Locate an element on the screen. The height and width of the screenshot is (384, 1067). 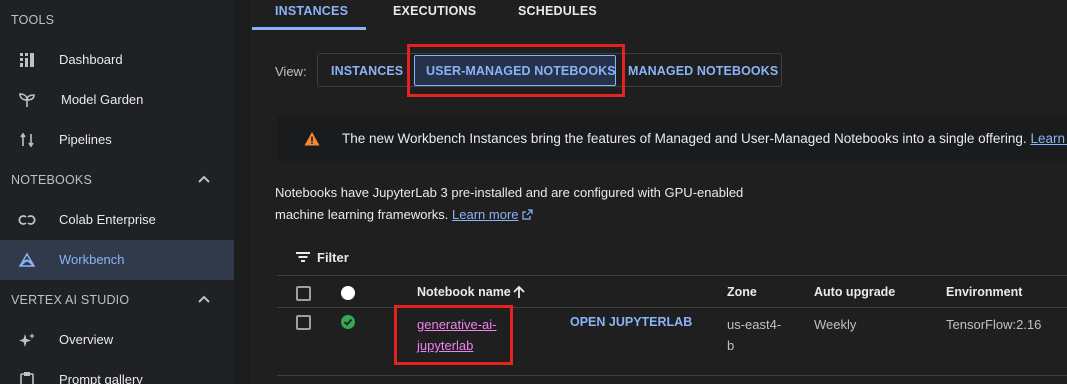
section-notebooks: NOTEBOOKS is located at coordinates (117, 180).